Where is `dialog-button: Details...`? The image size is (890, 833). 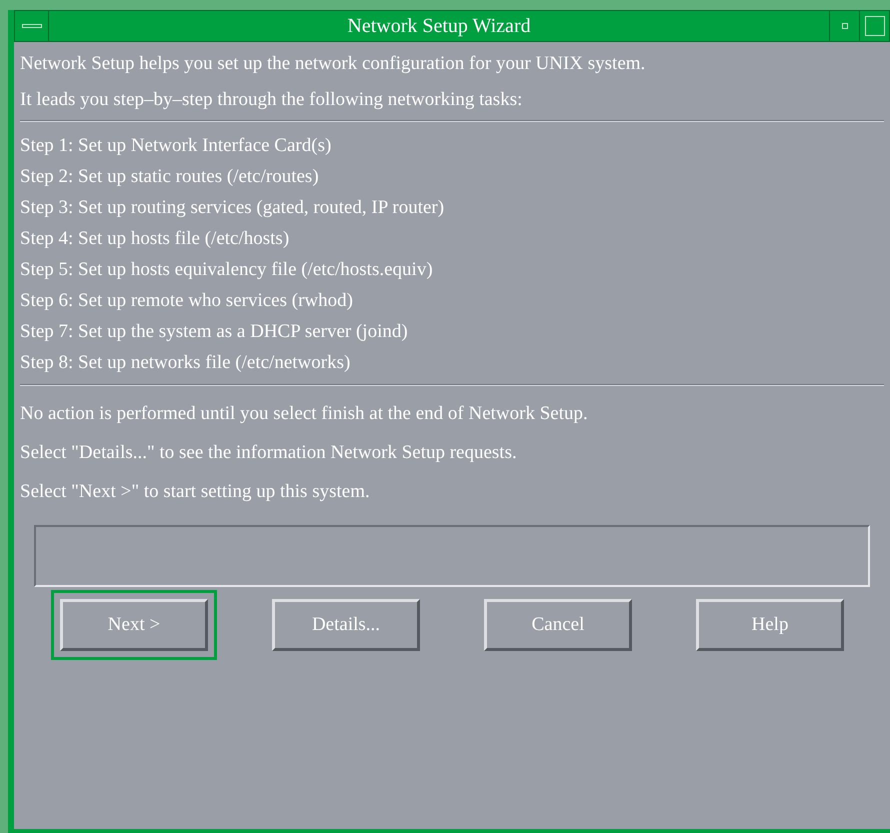 dialog-button: Details... is located at coordinates (346, 625).